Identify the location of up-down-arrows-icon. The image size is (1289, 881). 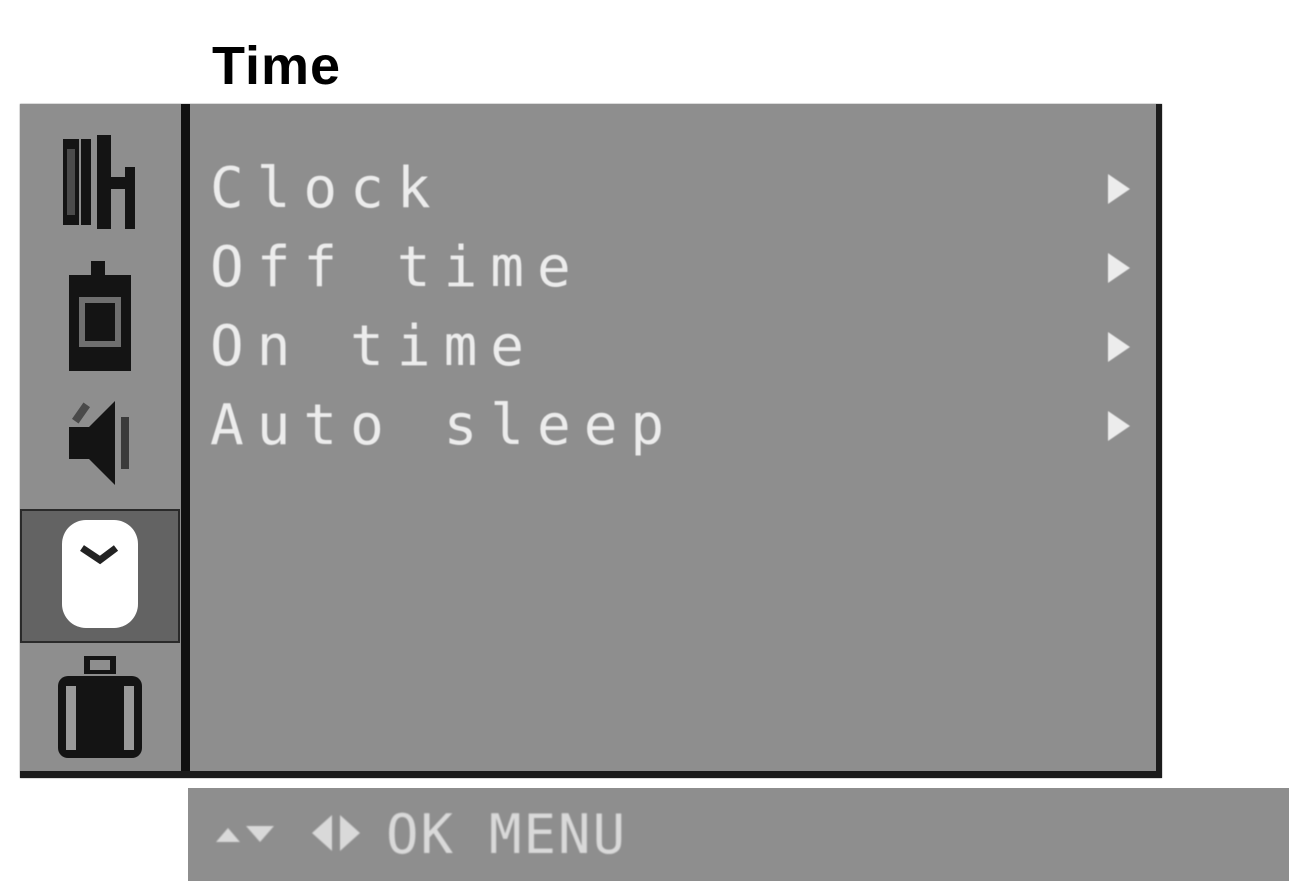
(246, 835).